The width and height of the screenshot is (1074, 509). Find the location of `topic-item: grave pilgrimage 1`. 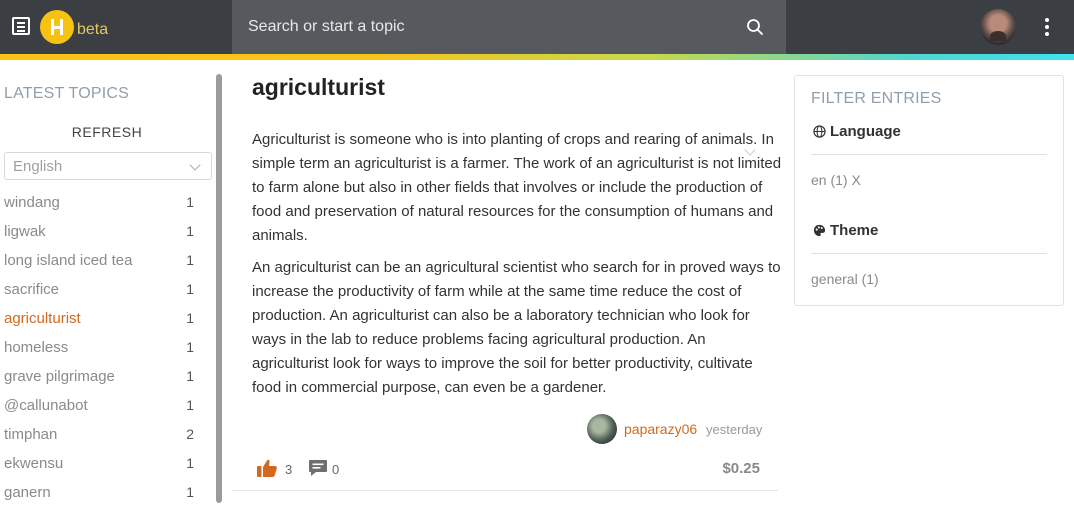

topic-item: grave pilgrimage 1 is located at coordinates (102, 378).